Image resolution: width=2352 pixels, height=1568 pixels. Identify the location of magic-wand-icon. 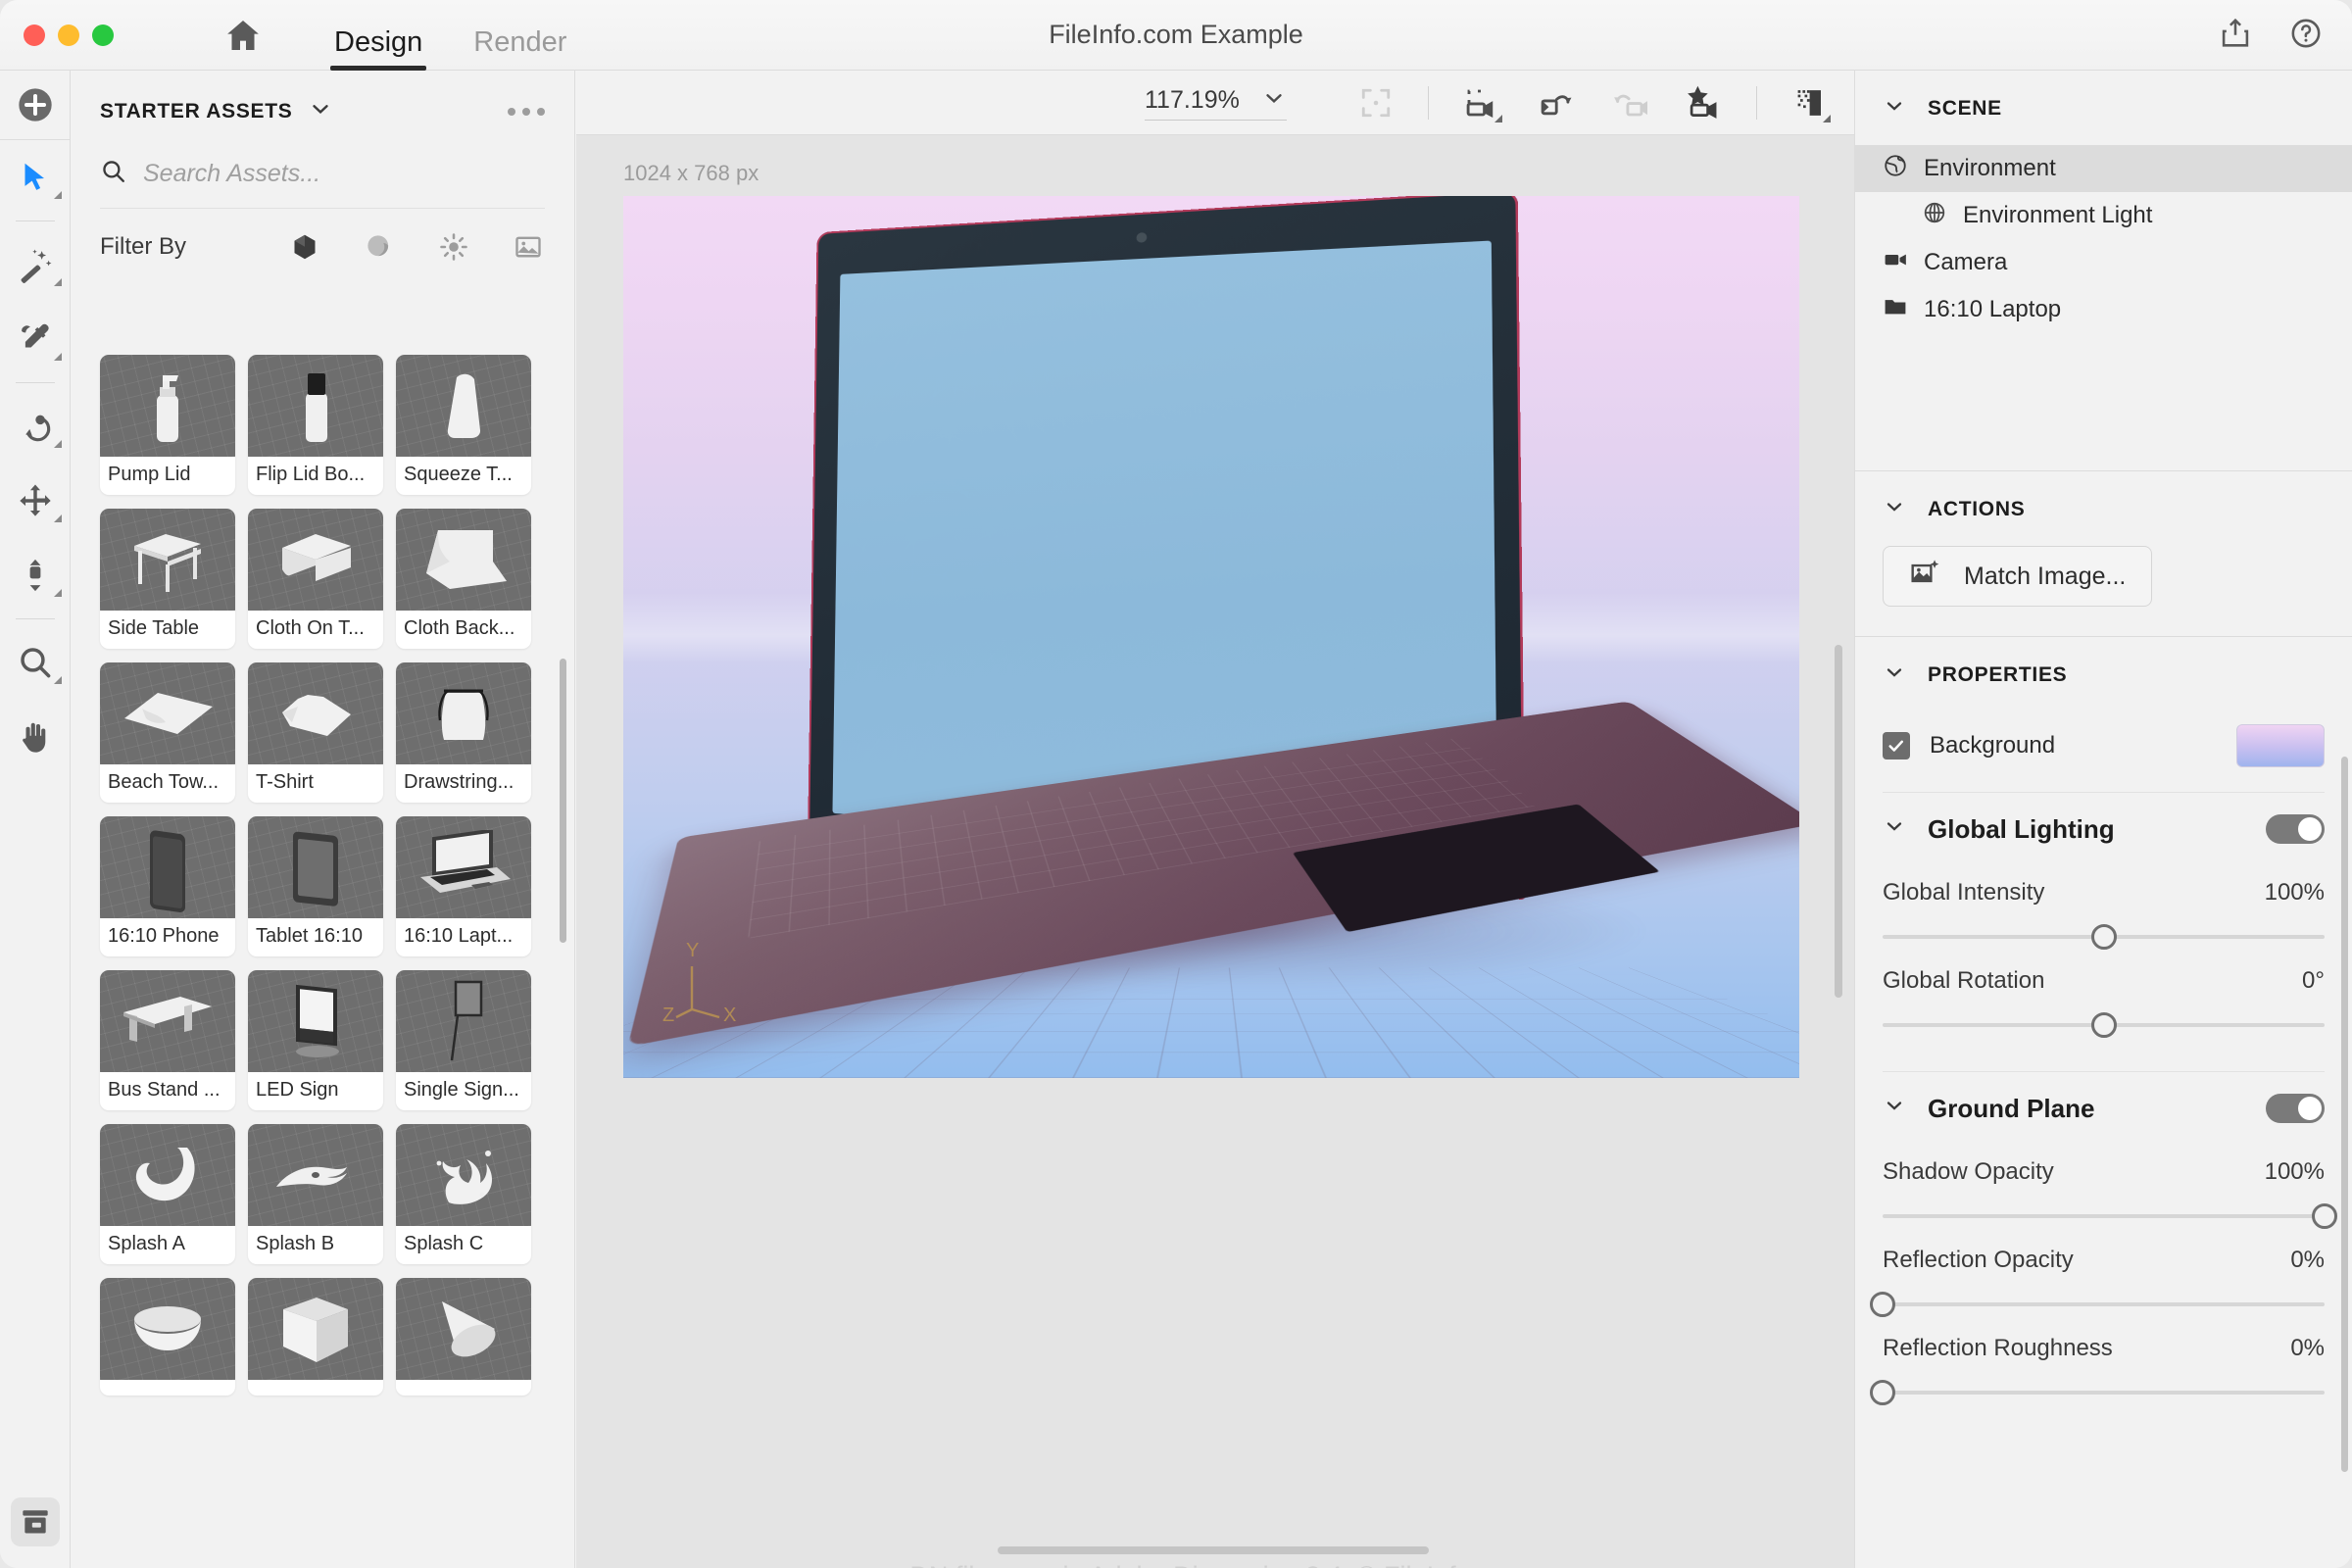
(35, 264).